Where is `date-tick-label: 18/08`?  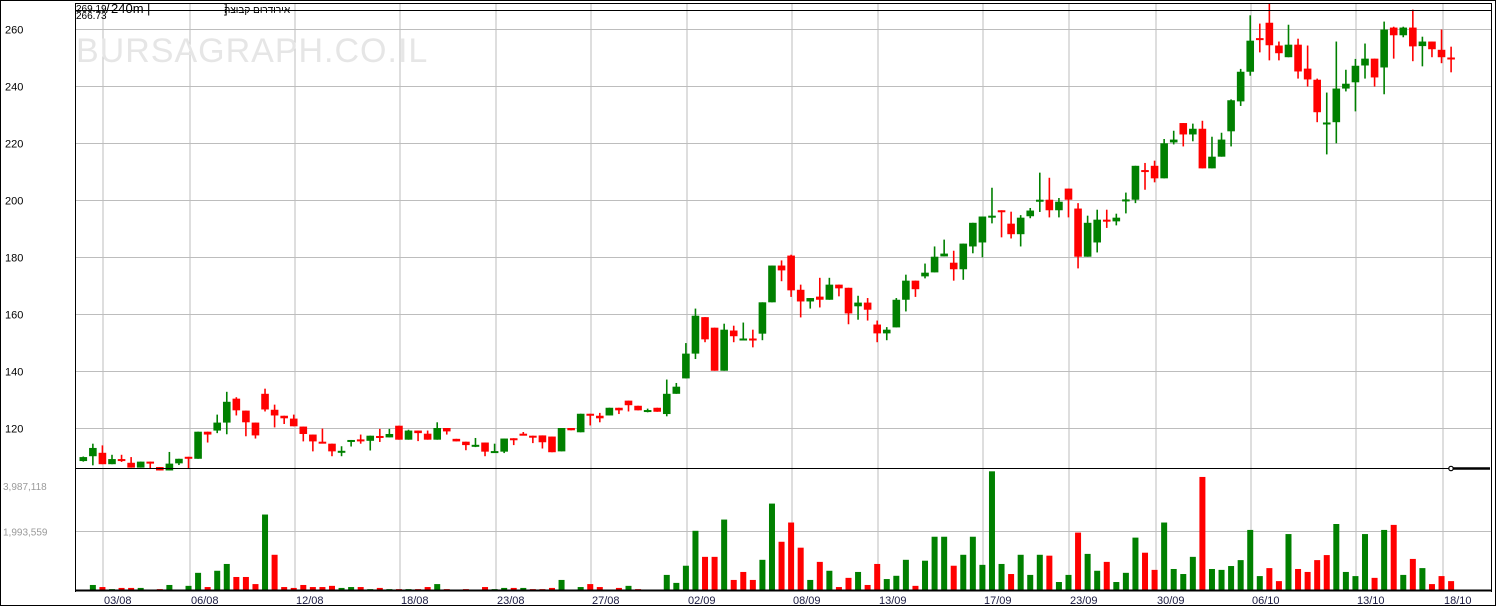
date-tick-label: 18/08 is located at coordinates (415, 600).